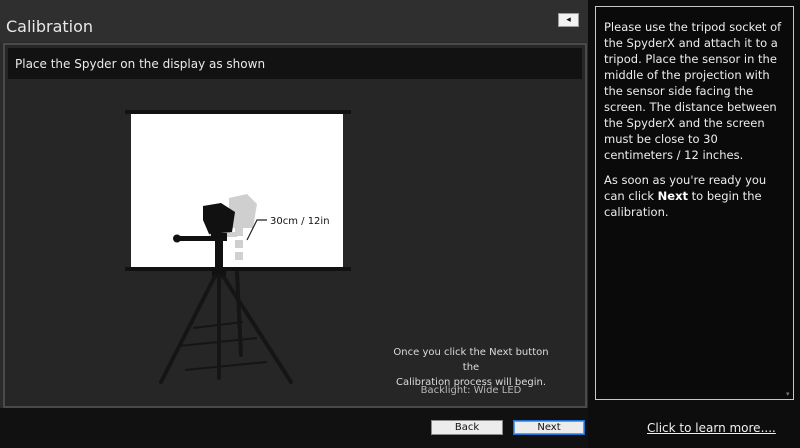  What do you see at coordinates (467, 427) in the screenshot?
I see `back-button: Back` at bounding box center [467, 427].